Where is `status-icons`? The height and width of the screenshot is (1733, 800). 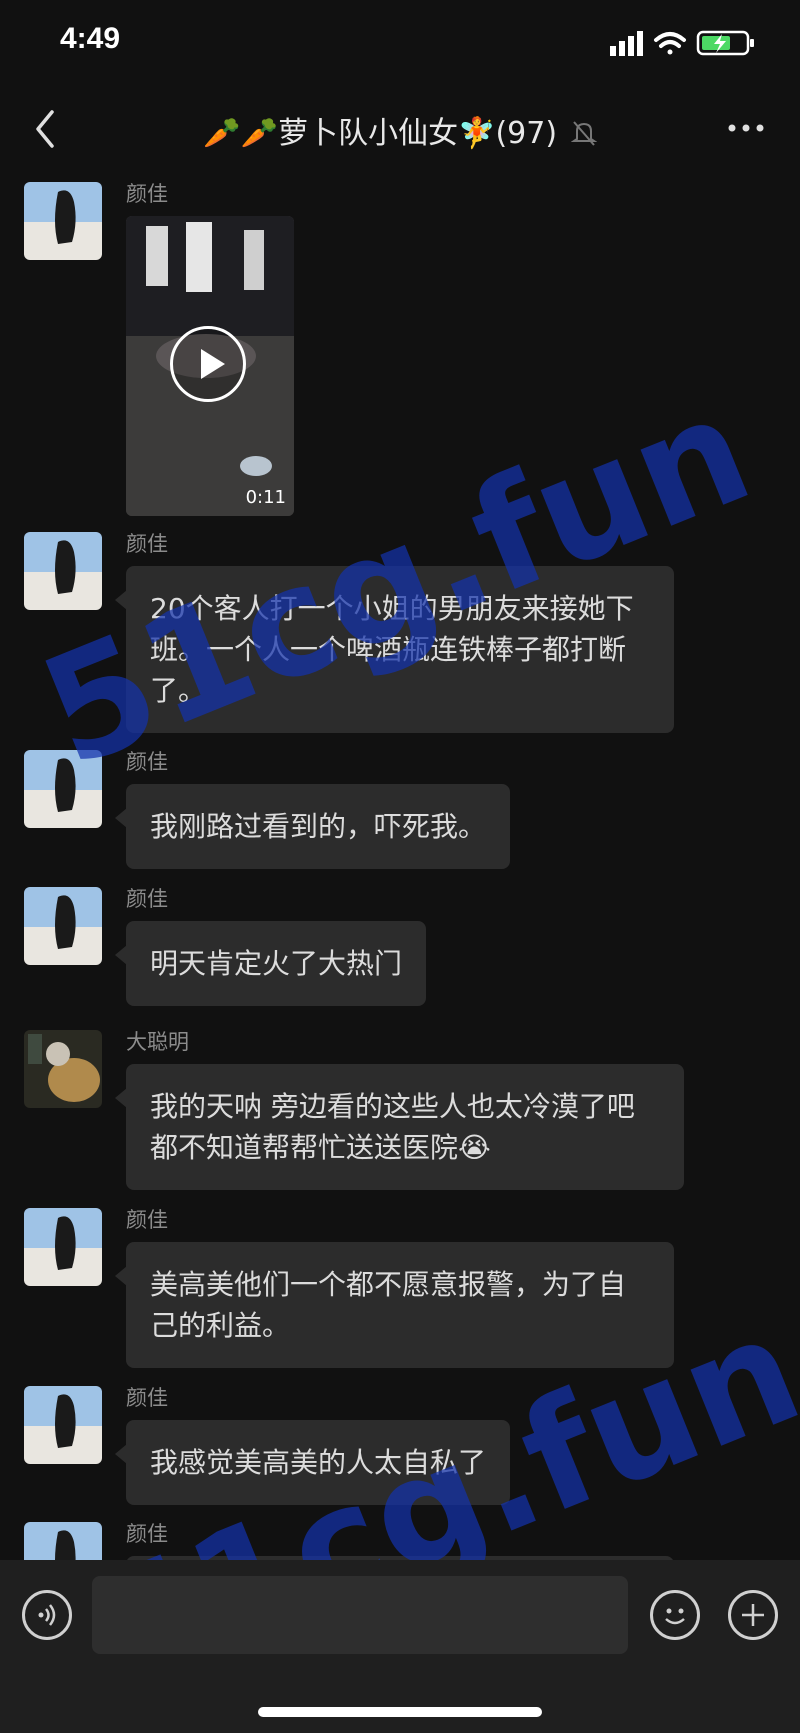
status-icons is located at coordinates (682, 43).